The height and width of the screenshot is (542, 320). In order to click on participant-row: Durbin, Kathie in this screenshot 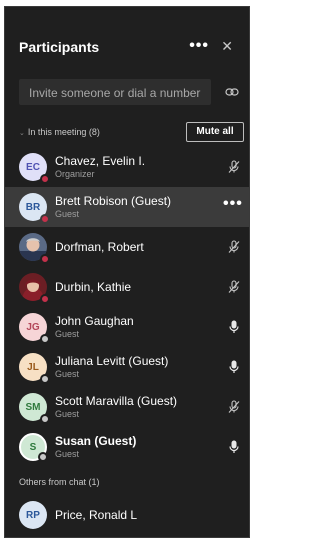, I will do `click(127, 287)`.